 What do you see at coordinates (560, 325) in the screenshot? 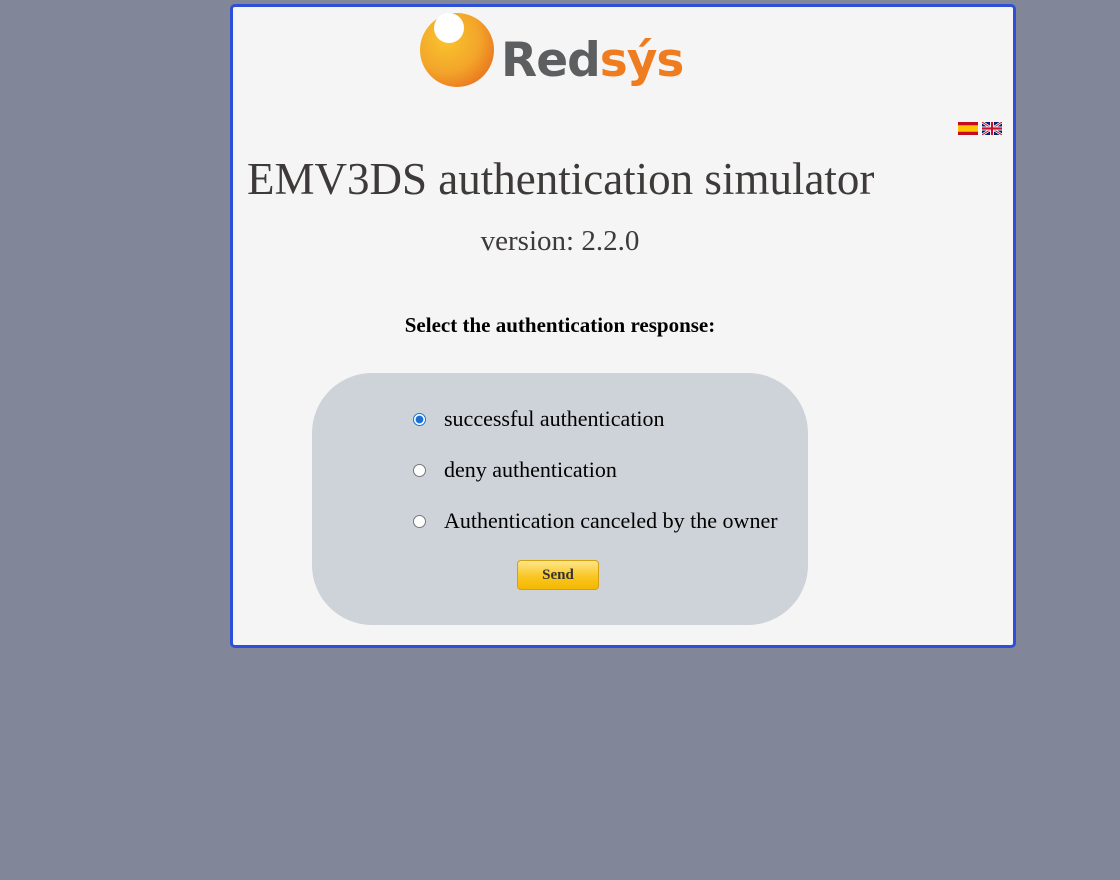
I see `response-prompt: Select the authentication response:` at bounding box center [560, 325].